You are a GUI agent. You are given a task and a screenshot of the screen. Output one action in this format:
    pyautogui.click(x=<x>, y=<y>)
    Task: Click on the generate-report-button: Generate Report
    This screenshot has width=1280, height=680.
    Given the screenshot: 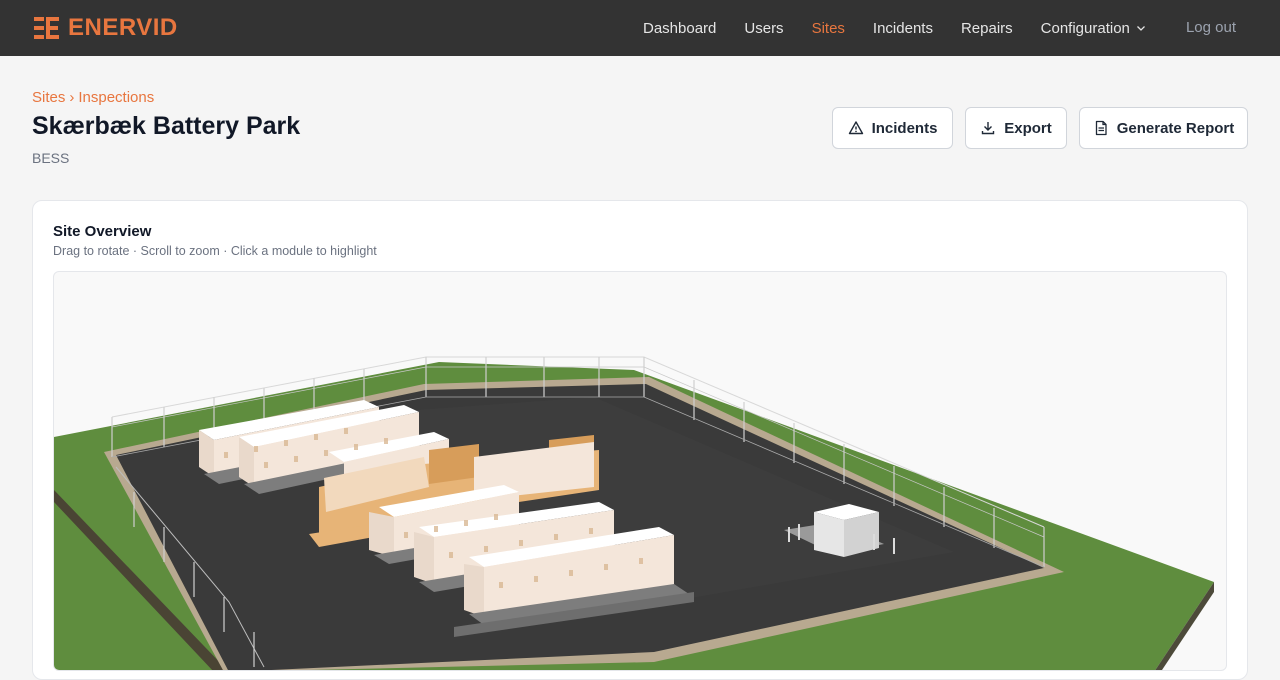 What is the action you would take?
    pyautogui.click(x=1163, y=128)
    